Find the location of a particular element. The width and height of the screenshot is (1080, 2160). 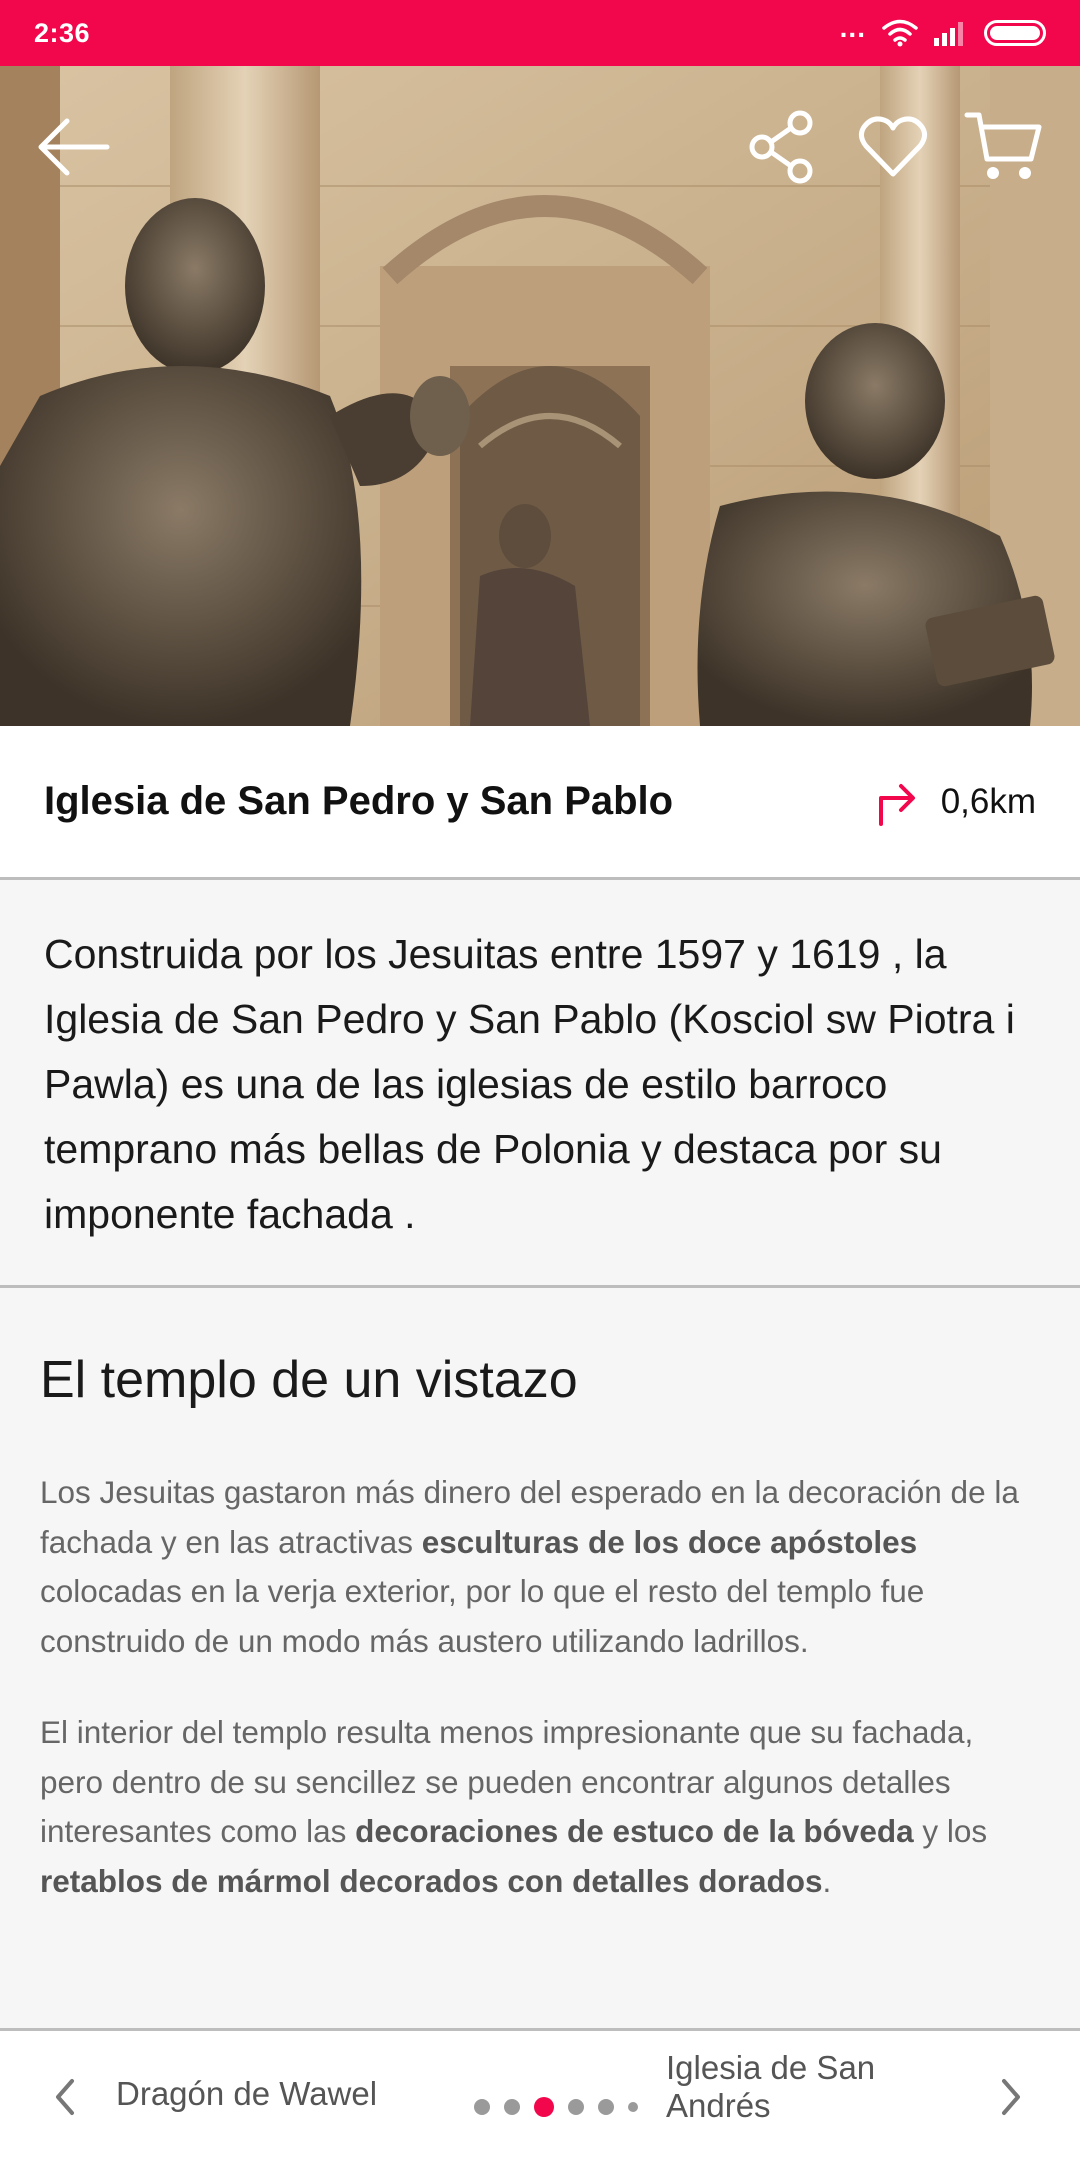

cart-icon is located at coordinates (1003, 145).